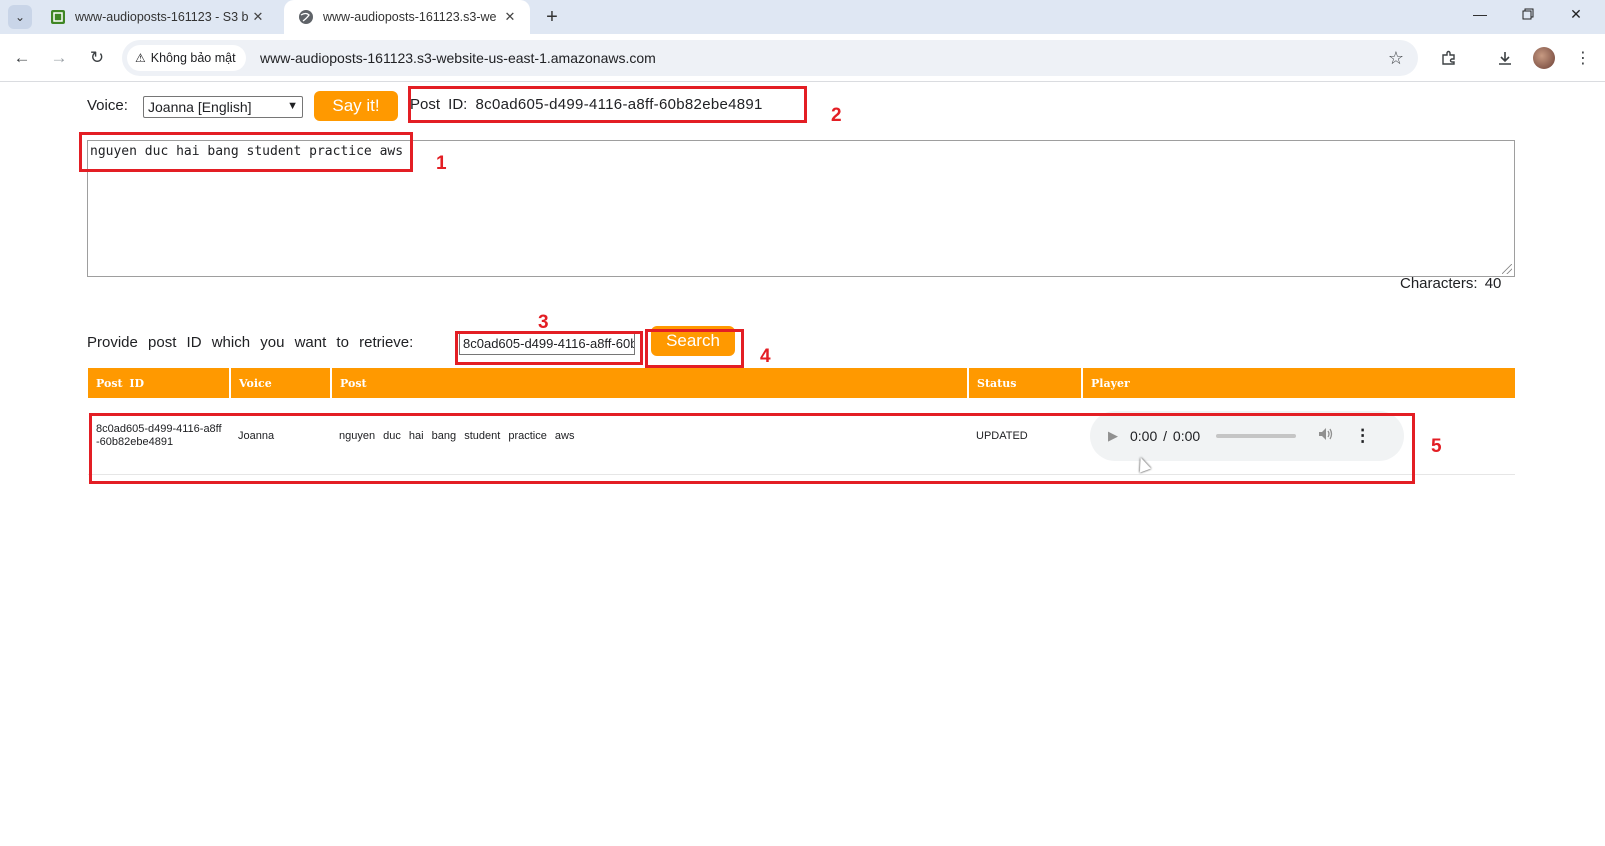  What do you see at coordinates (1507, 269) in the screenshot?
I see `resize-grip-icon` at bounding box center [1507, 269].